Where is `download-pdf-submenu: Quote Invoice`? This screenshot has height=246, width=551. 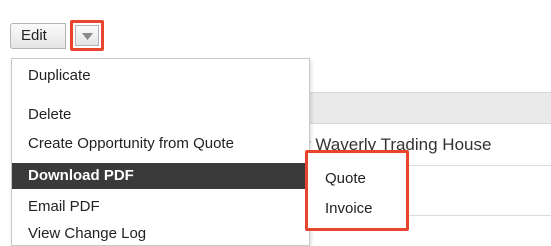 download-pdf-submenu: Quote Invoice is located at coordinates (357, 190).